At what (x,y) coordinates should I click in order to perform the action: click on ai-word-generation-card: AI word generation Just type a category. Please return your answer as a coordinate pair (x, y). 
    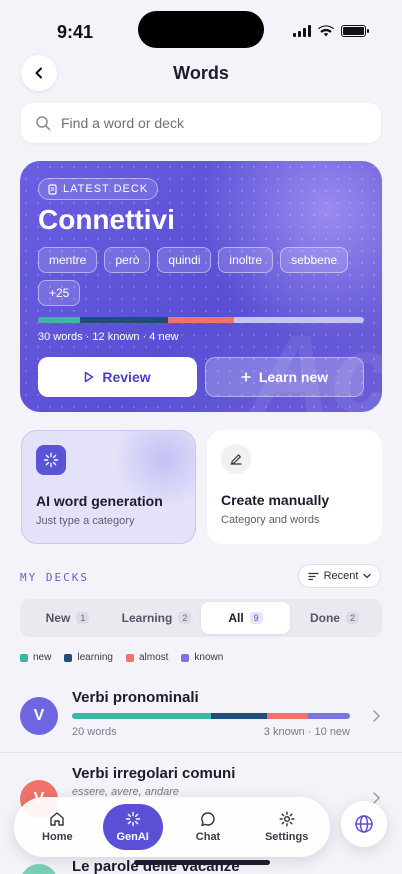
    Looking at the image, I should click on (108, 487).